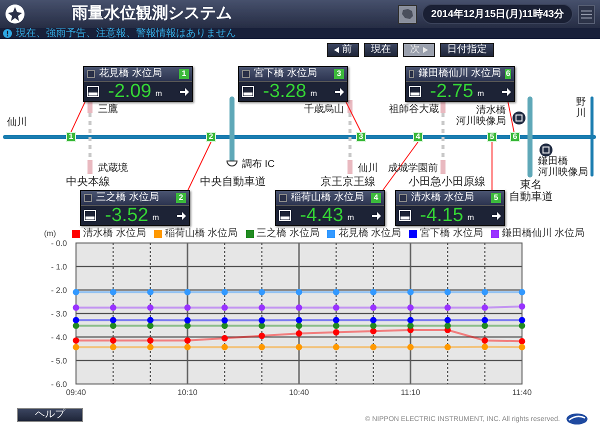  I want to click on station-name: 清水橋 水位局, so click(443, 198).